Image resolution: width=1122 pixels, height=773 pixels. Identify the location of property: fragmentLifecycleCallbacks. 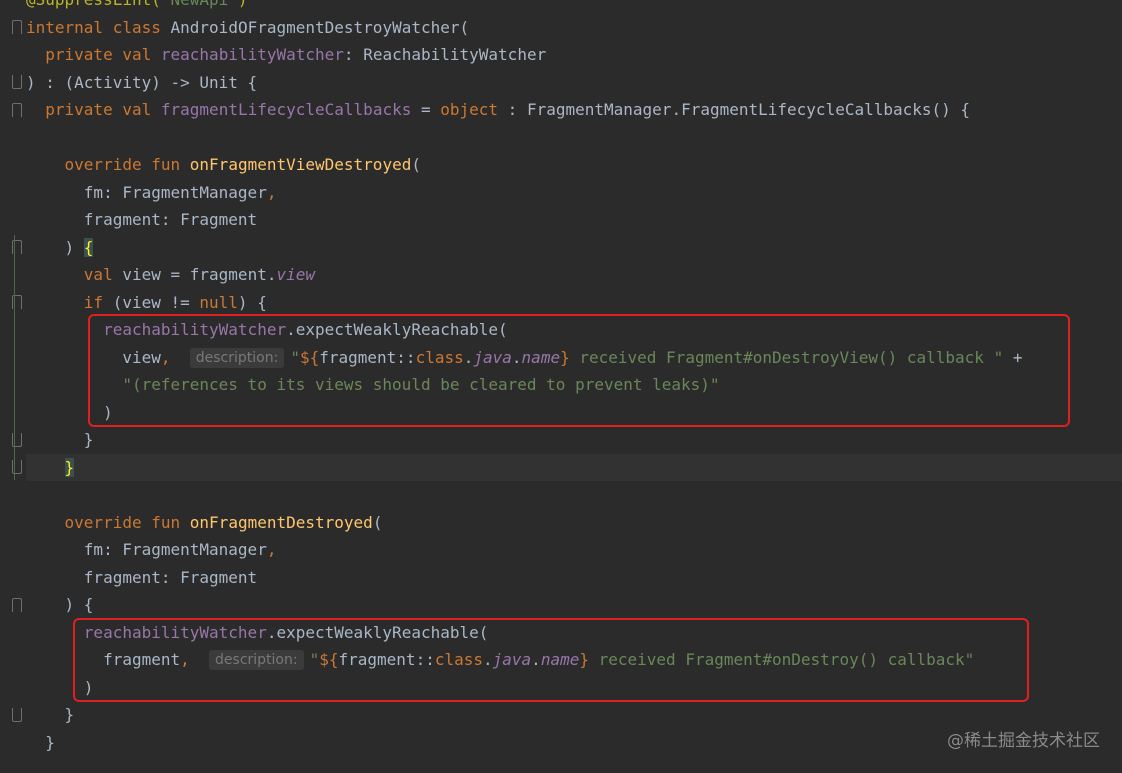
(286, 109).